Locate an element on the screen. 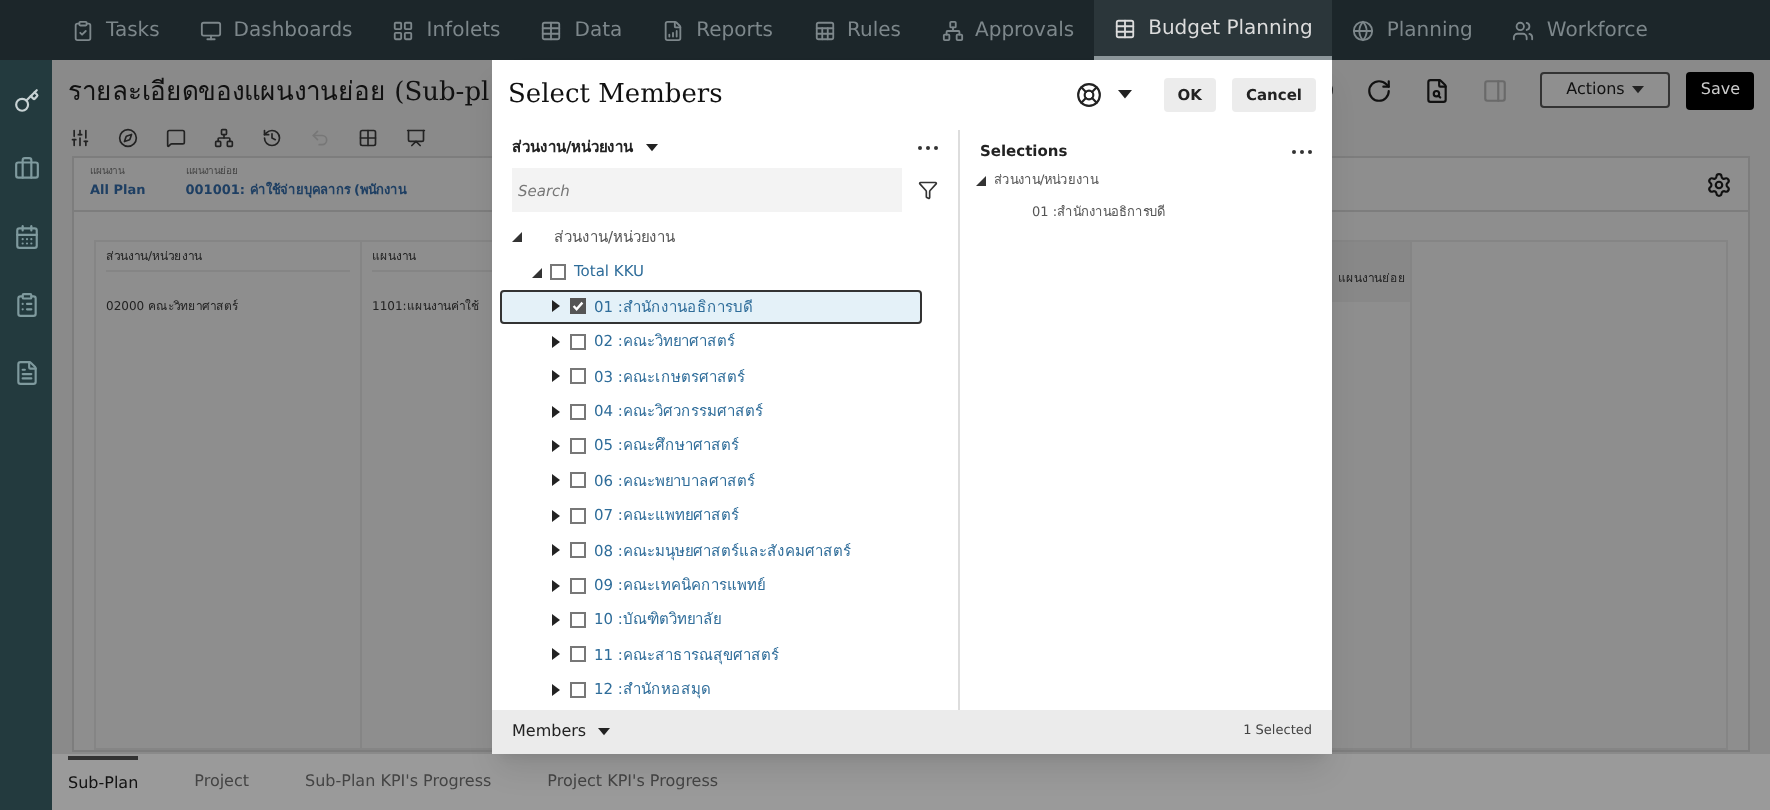  settings-icon is located at coordinates (1719, 184).